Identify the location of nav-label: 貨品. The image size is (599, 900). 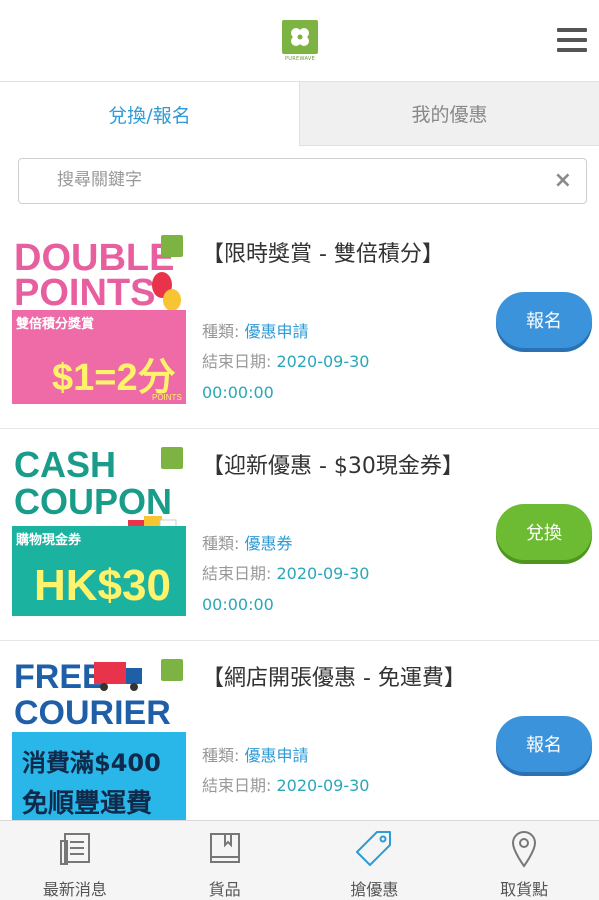
(224, 889).